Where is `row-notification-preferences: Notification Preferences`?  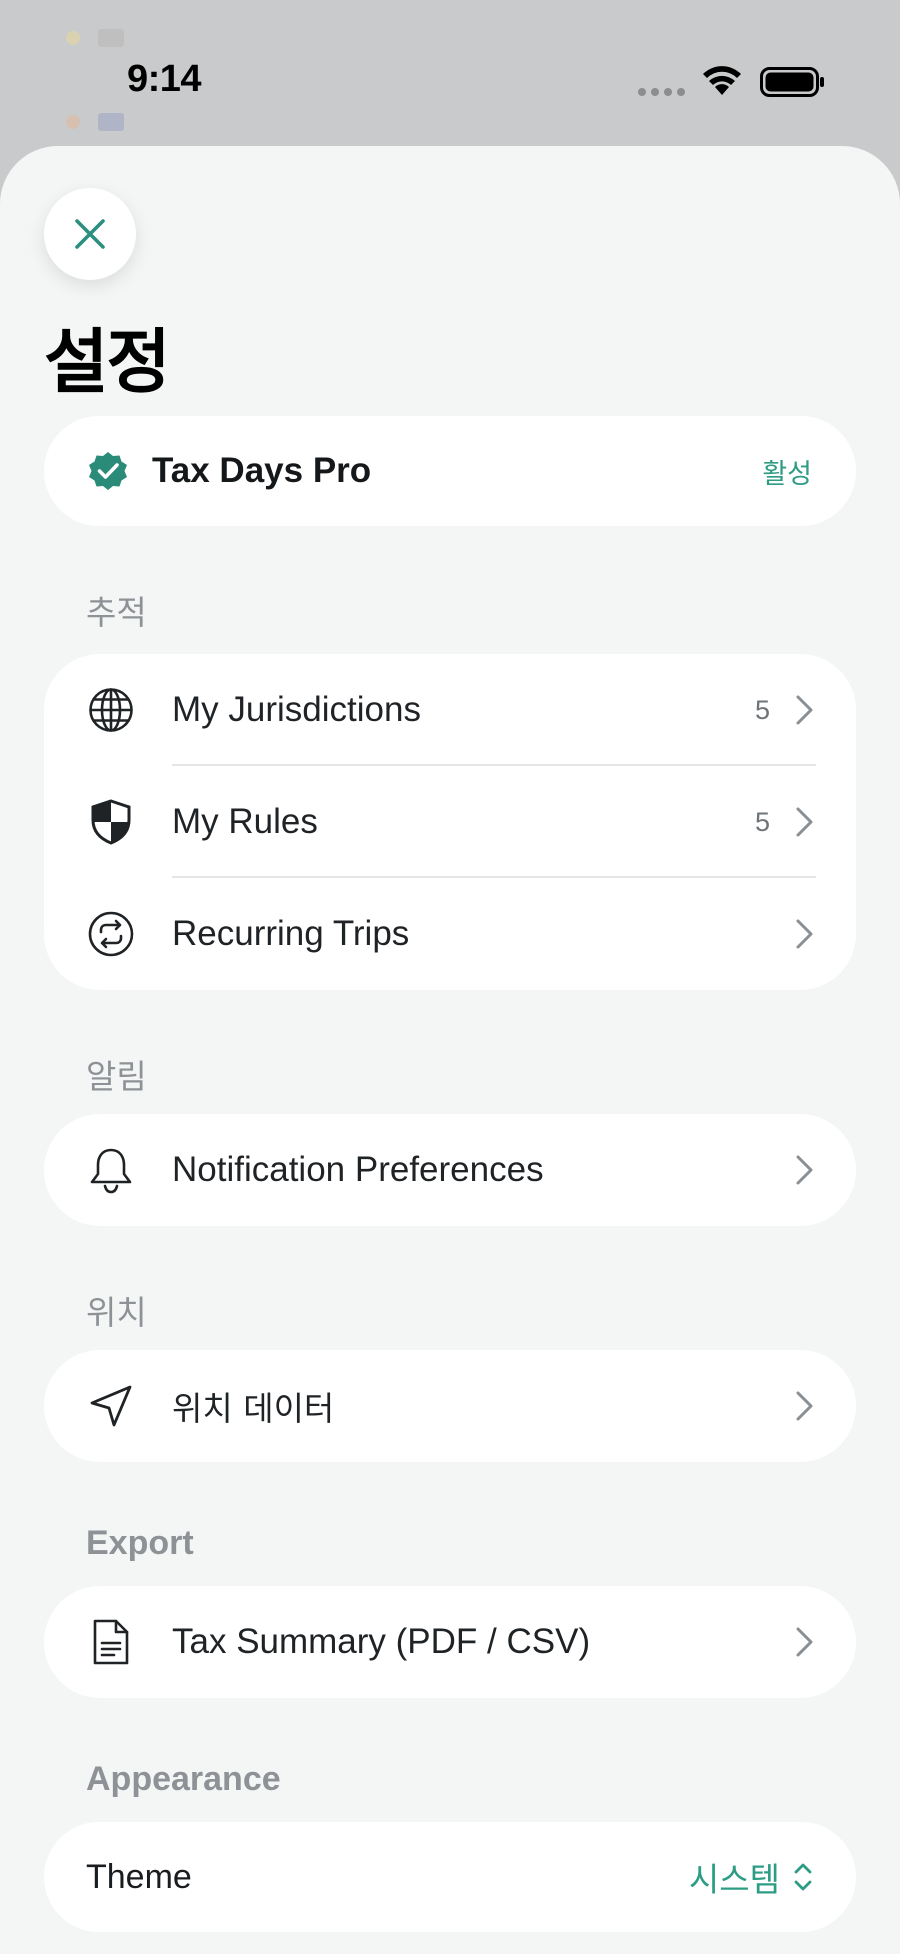 row-notification-preferences: Notification Preferences is located at coordinates (450, 1170).